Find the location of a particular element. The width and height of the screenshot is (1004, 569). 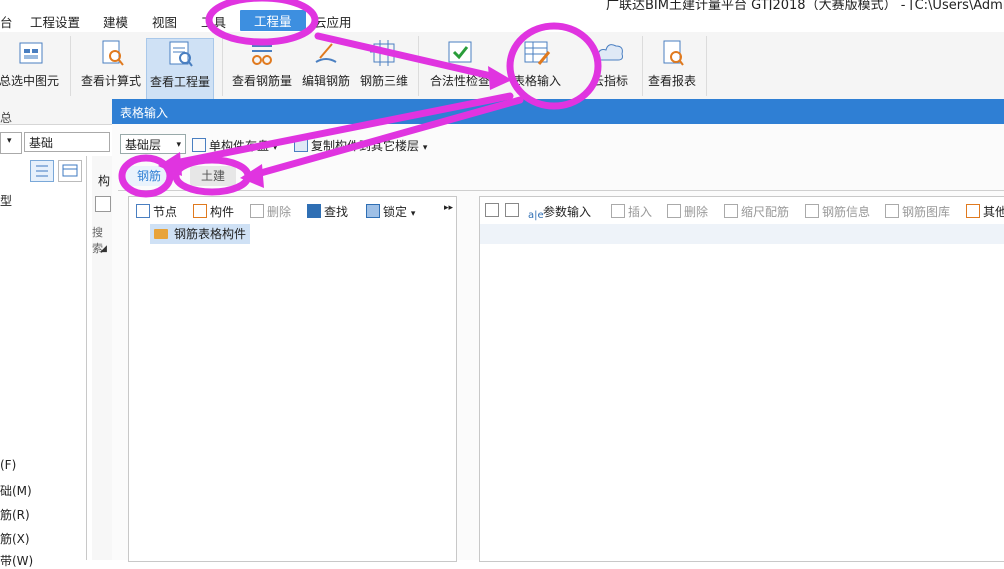

menu-project-settings: 工程设置 is located at coordinates (55, 21).